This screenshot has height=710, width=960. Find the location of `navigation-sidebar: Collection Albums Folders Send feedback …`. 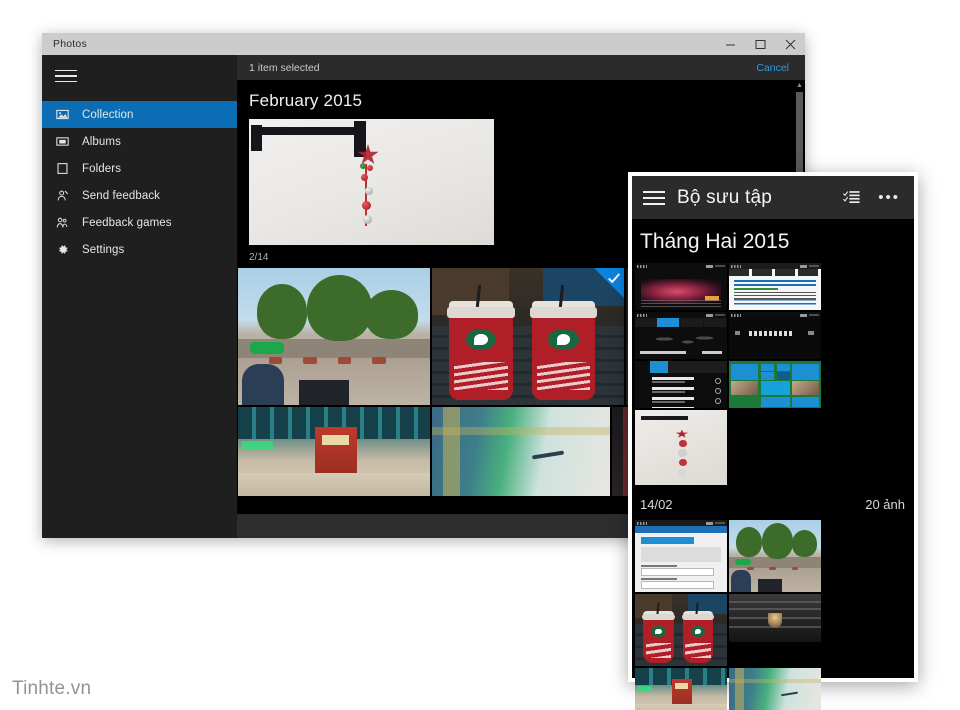

navigation-sidebar: Collection Albums Folders Send feedback … is located at coordinates (139, 296).